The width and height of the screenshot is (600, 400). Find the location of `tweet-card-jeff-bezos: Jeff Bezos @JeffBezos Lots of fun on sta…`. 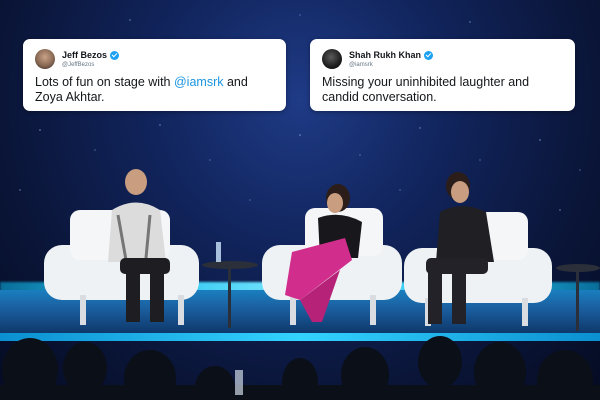

tweet-card-jeff-bezos: Jeff Bezos @JeffBezos Lots of fun on sta… is located at coordinates (154, 75).